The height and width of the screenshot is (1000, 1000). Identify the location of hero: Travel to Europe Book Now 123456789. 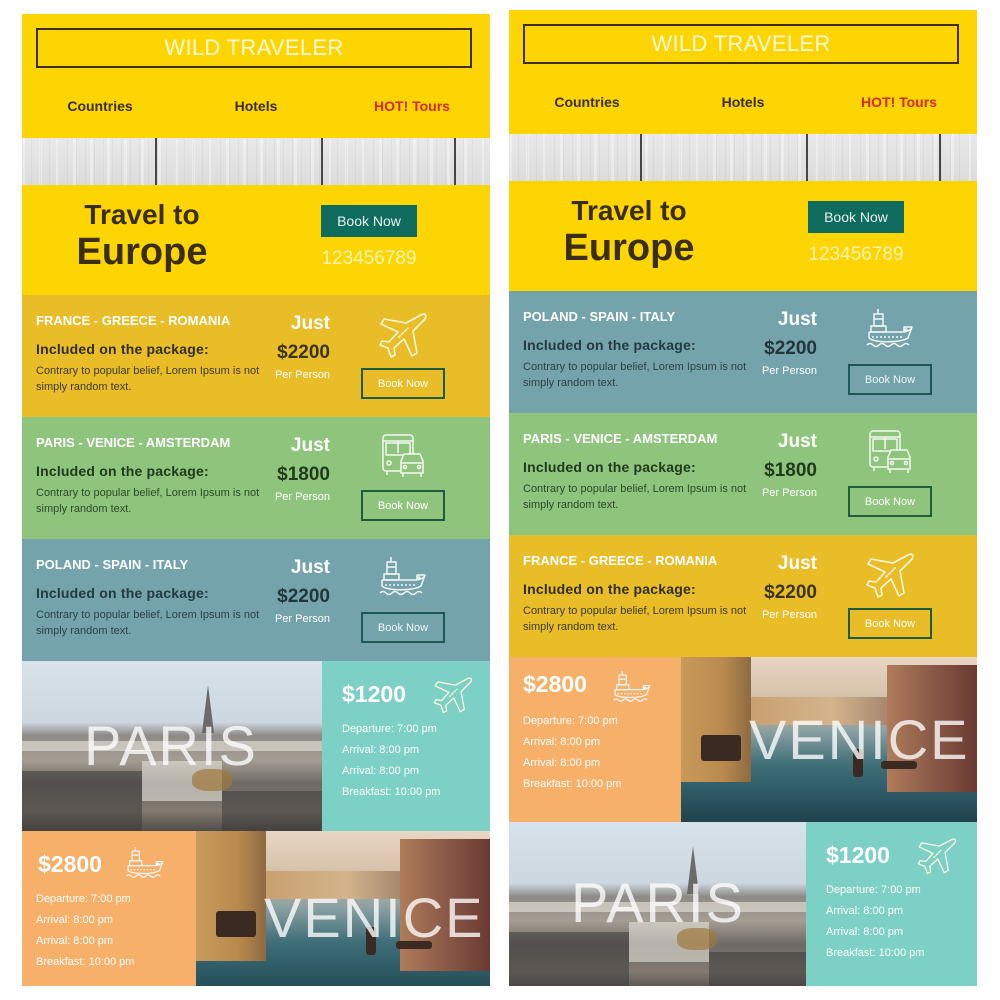
(256, 240).